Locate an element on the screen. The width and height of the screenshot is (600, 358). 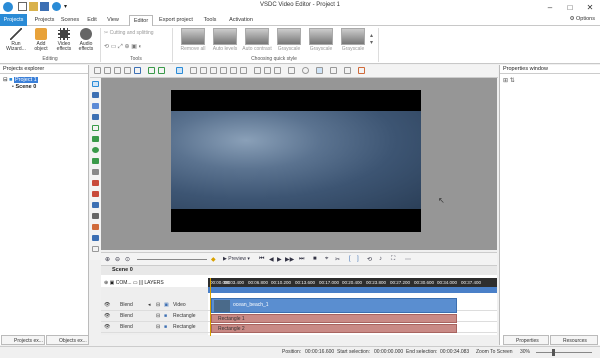
sort-icon: ⊞ ⇅ is located at coordinates (509, 80).